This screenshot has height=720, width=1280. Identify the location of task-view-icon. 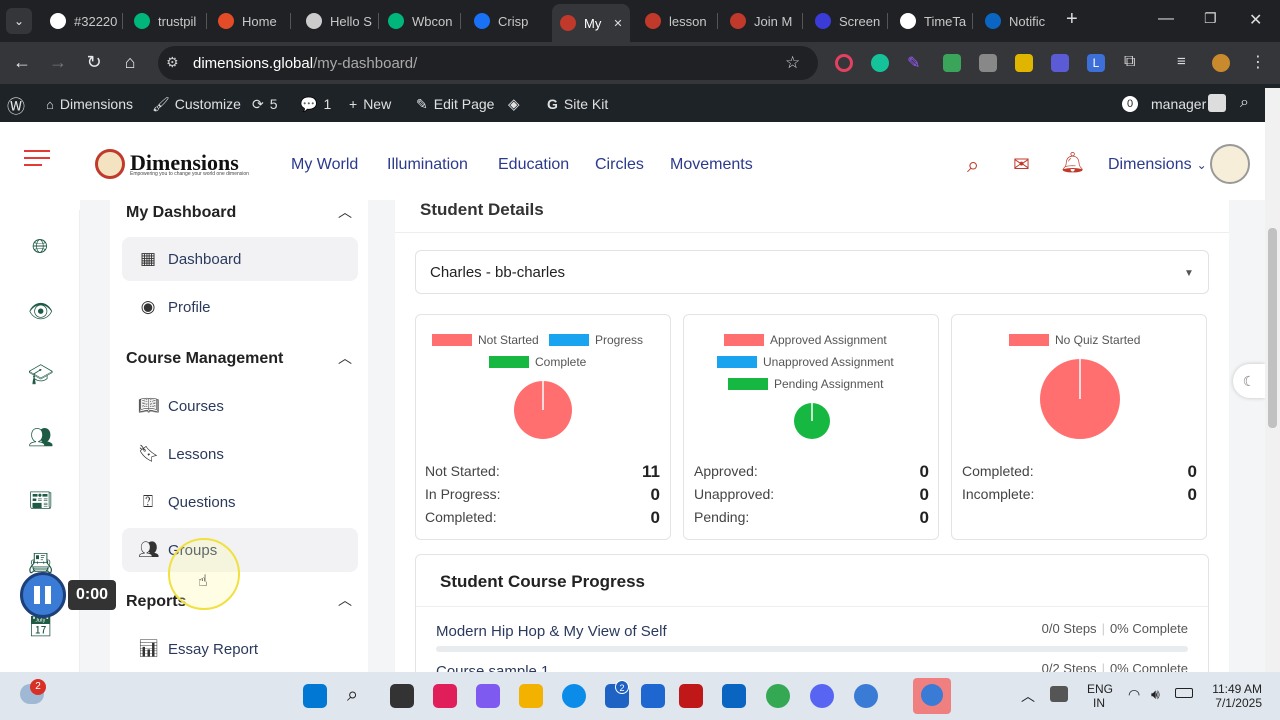
(402, 696).